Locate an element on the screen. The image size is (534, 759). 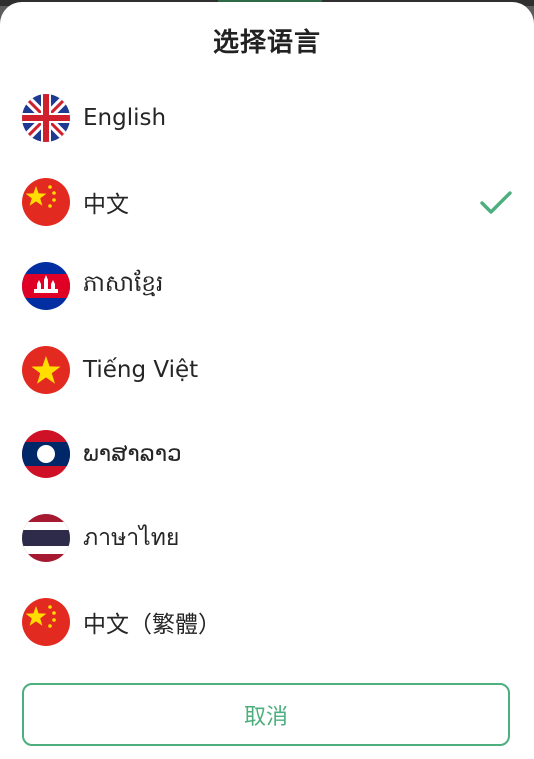
language-label: 中文 is located at coordinates (106, 205).